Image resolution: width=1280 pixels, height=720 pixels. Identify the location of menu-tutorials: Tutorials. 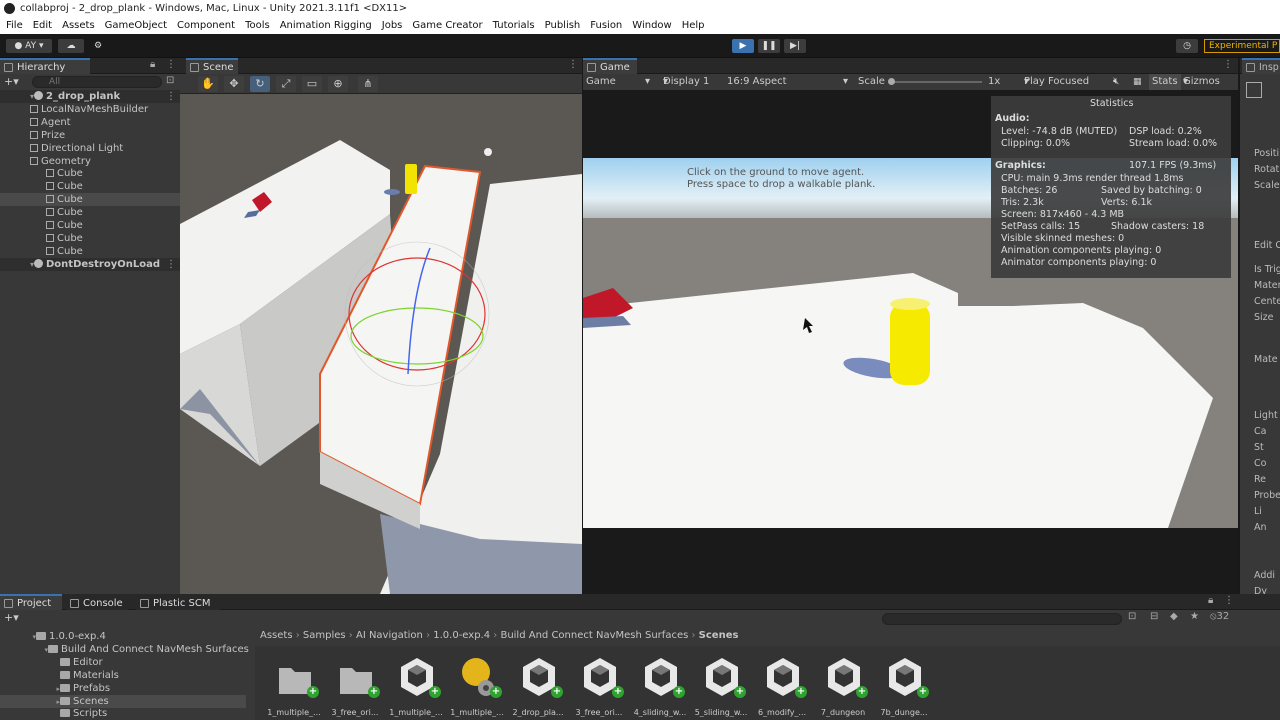
(514, 26).